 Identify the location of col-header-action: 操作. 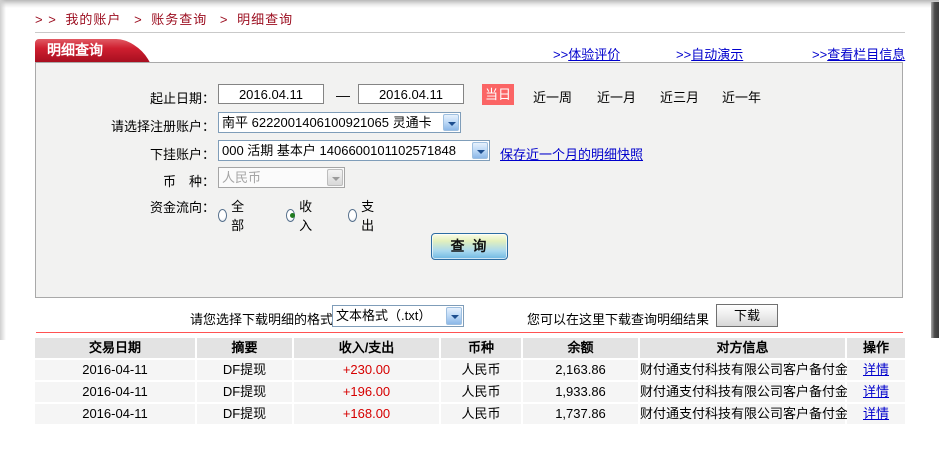
(876, 348).